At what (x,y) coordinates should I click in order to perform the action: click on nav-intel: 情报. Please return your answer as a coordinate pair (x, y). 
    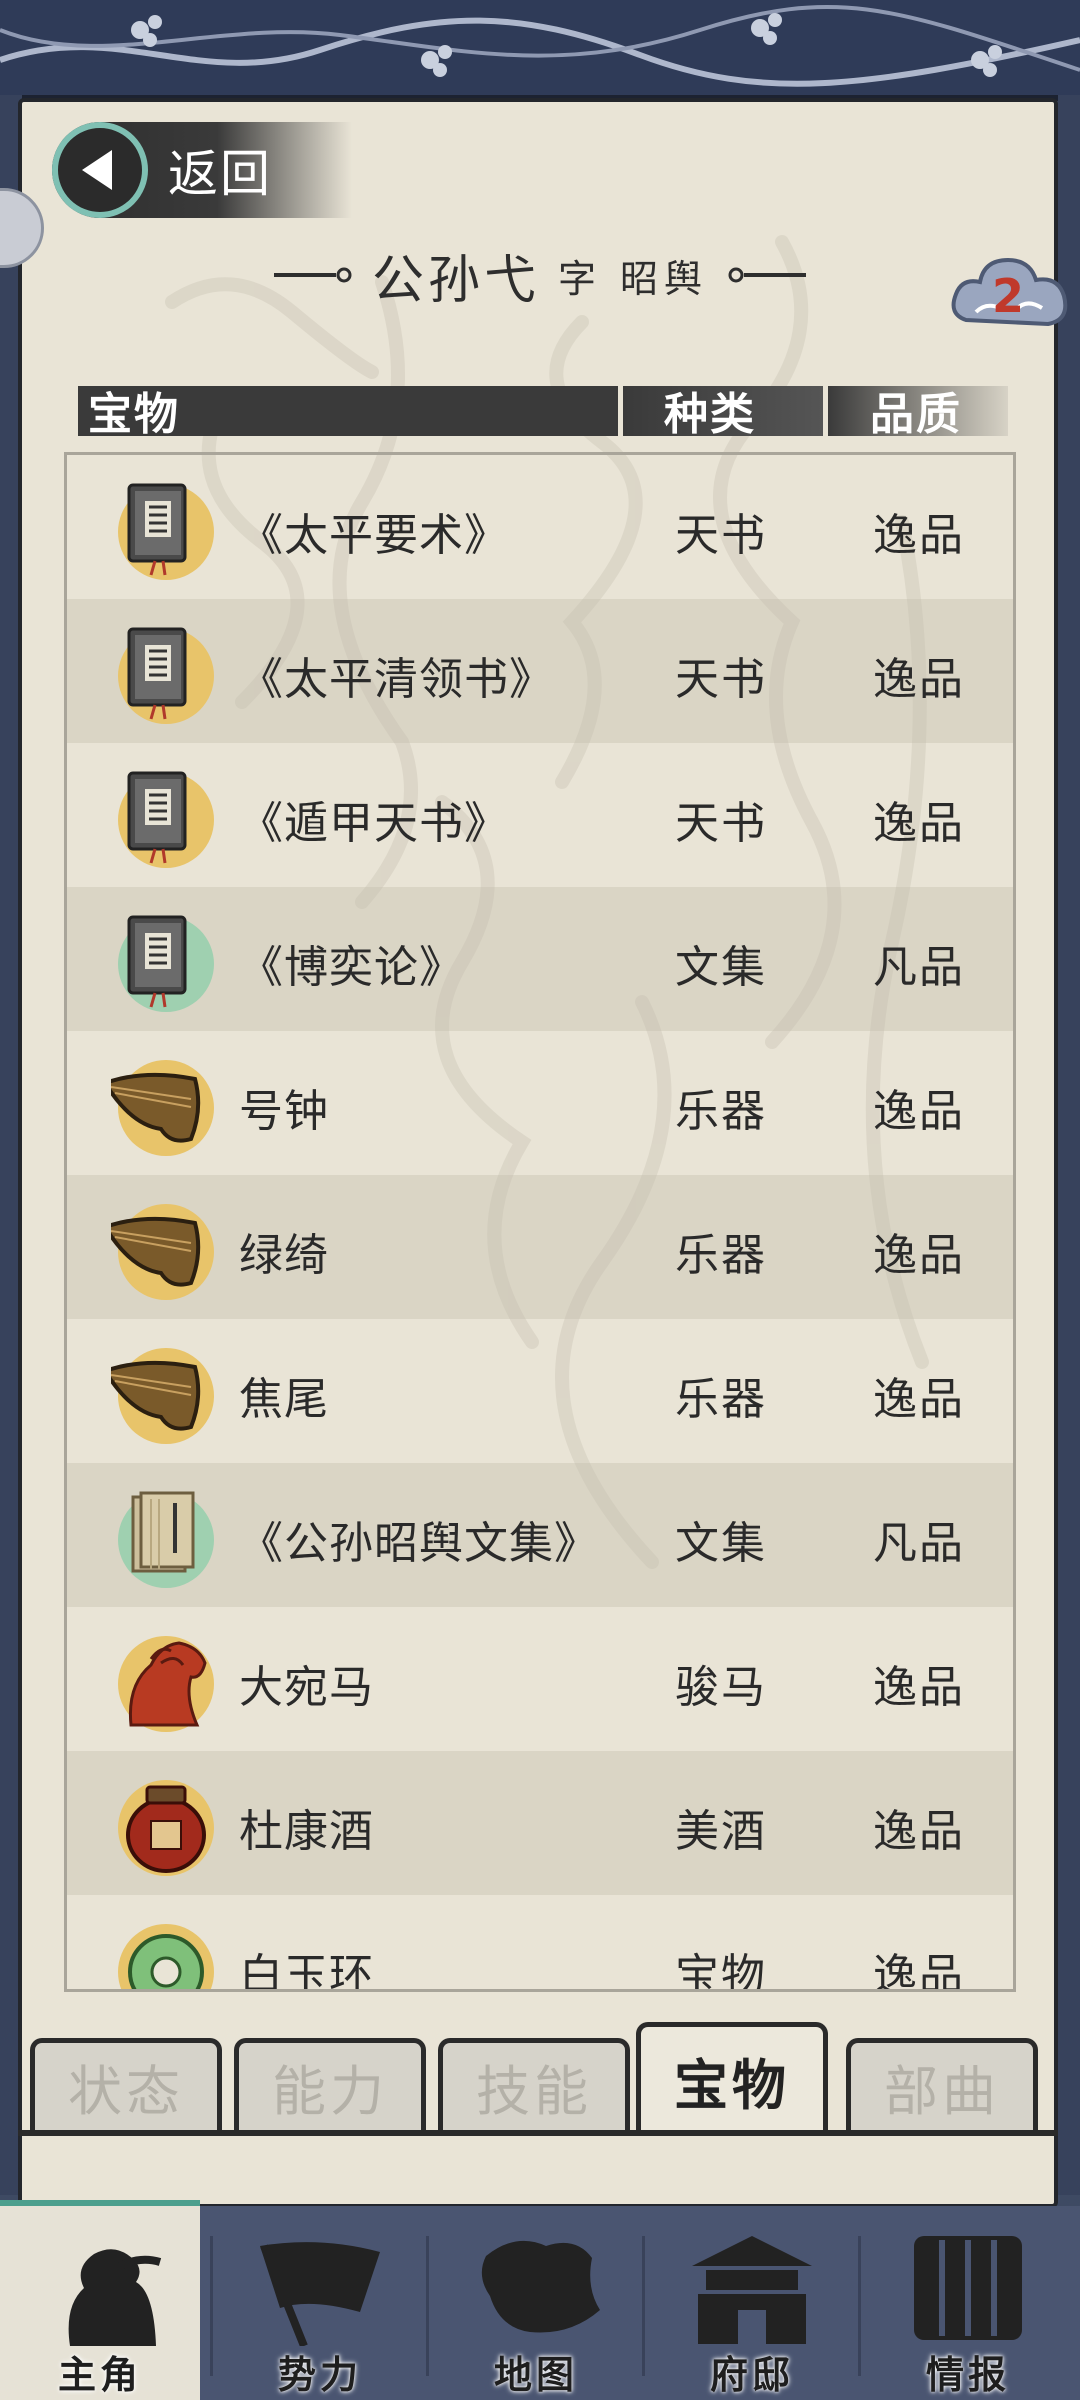
    Looking at the image, I should click on (968, 2303).